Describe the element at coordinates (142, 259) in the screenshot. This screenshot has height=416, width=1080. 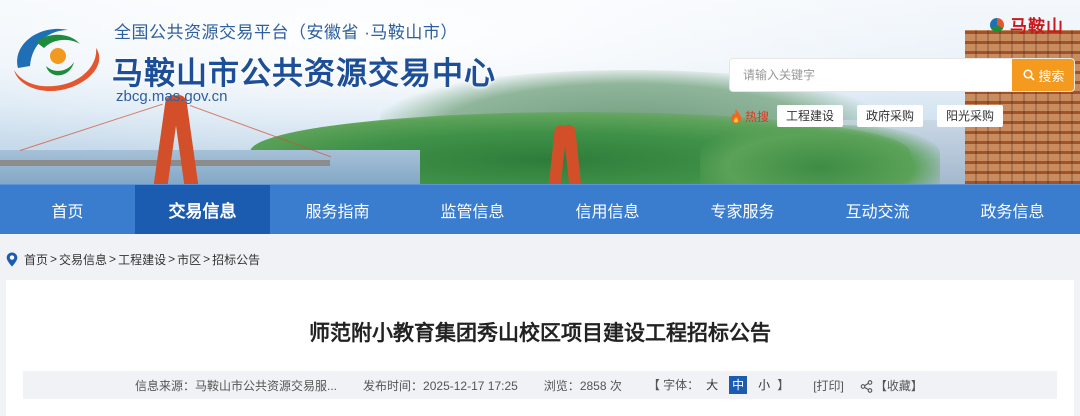
I see `breadcrumb-engineering: 工程建设` at that location.